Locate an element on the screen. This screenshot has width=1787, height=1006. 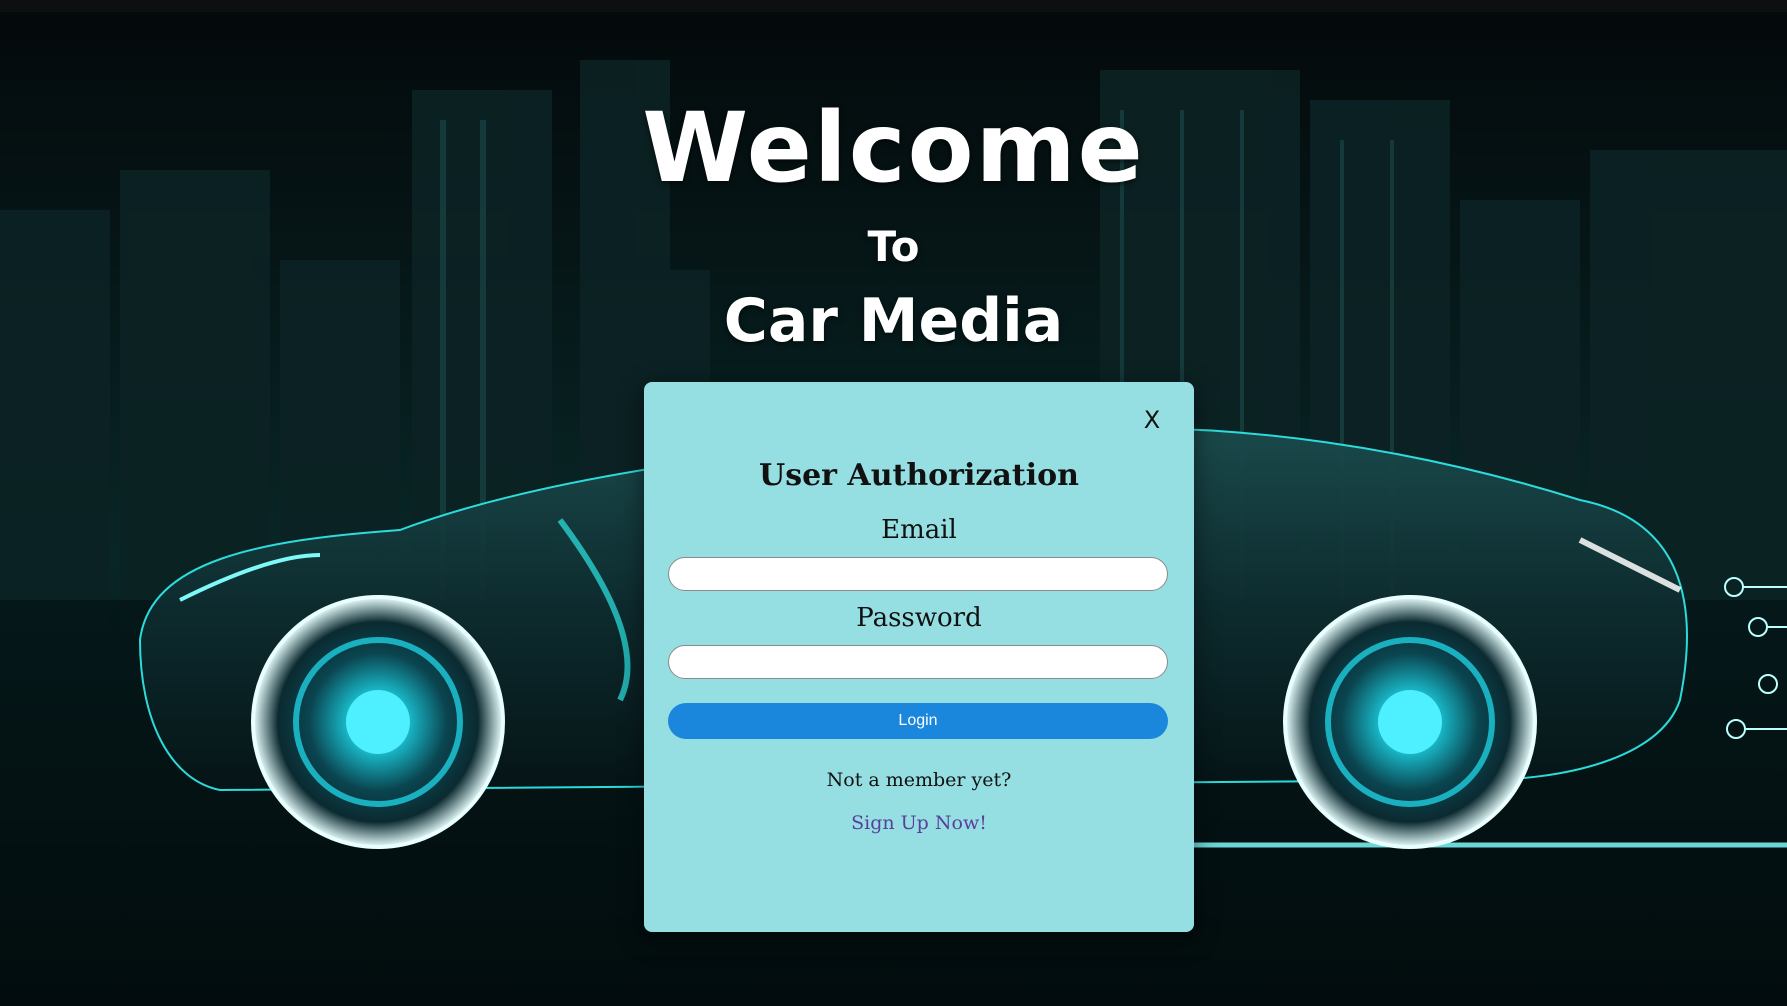
email-label: Email is located at coordinates (919, 530).